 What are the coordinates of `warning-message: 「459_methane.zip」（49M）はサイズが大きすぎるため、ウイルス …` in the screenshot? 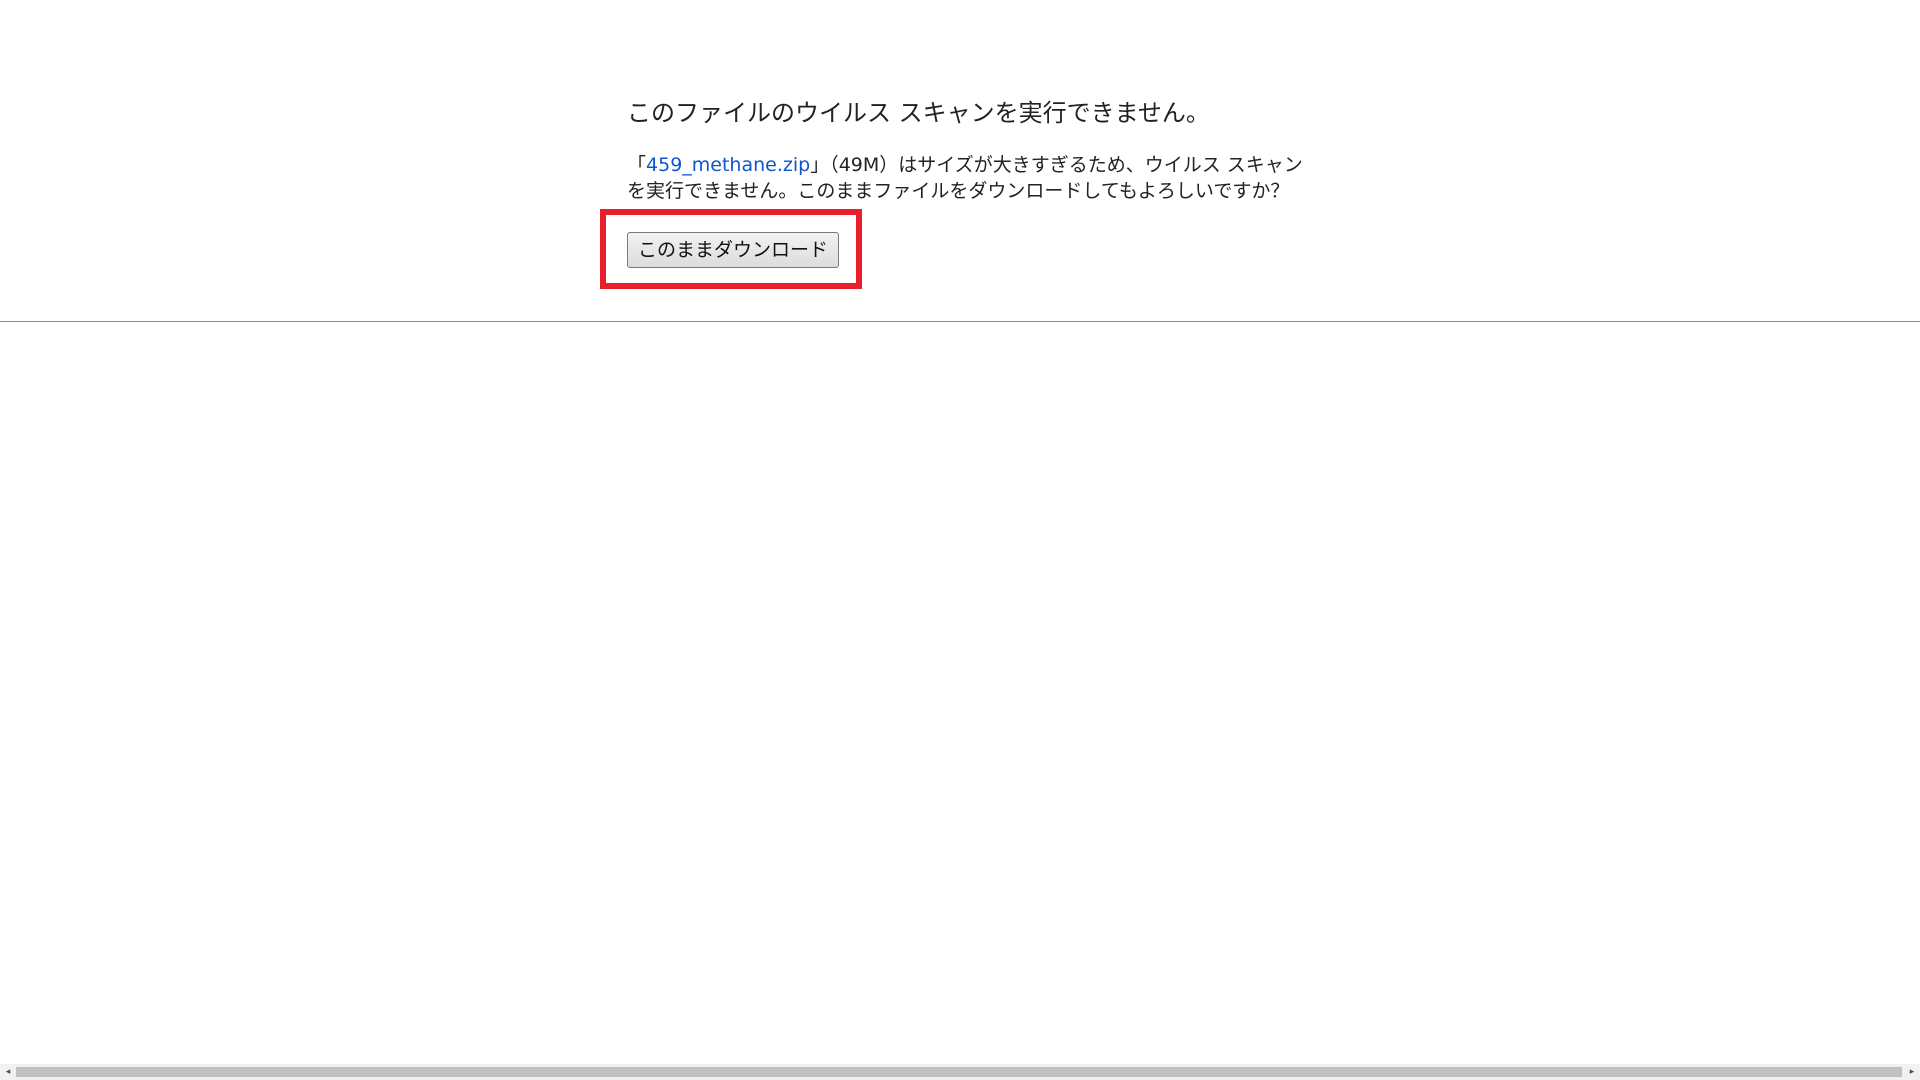 It's located at (972, 178).